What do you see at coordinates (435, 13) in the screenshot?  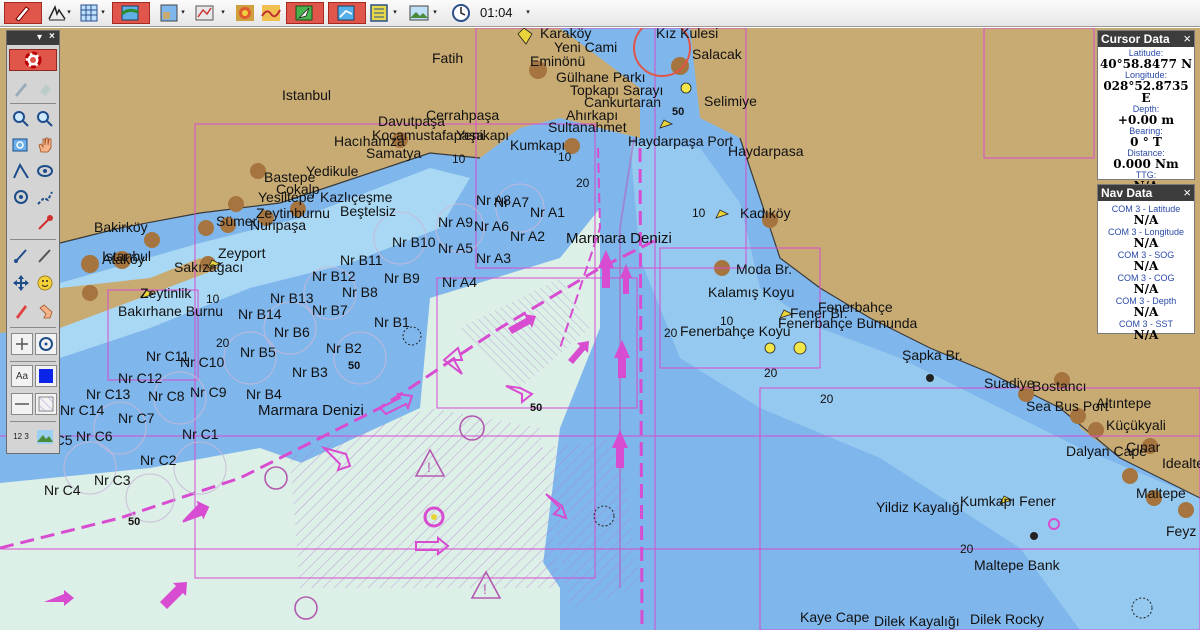 I see `photo-dropdown-icon` at bounding box center [435, 13].